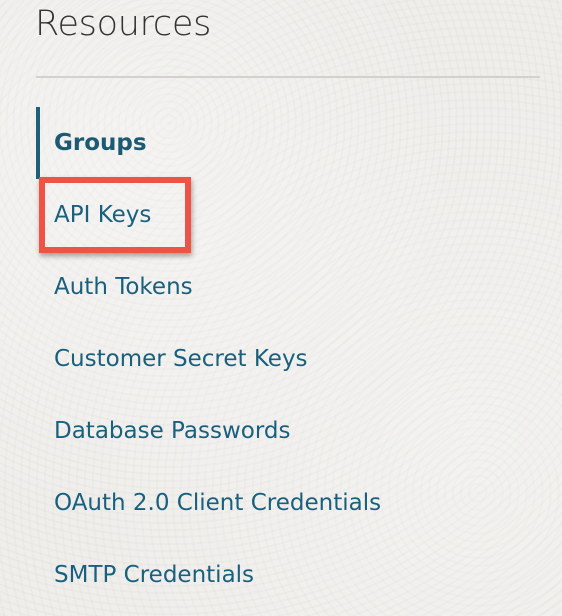 The width and height of the screenshot is (562, 616). Describe the element at coordinates (288, 143) in the screenshot. I see `nav-item-groups: Groups` at that location.